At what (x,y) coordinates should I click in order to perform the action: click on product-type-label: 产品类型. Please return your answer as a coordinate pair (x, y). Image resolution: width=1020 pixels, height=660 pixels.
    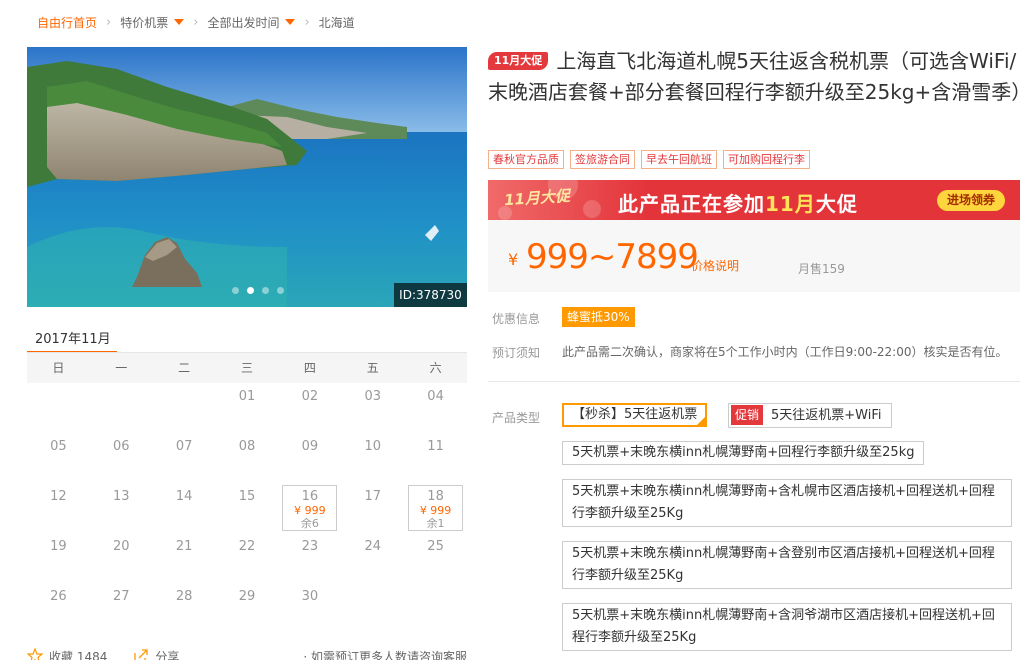
    Looking at the image, I should click on (516, 418).